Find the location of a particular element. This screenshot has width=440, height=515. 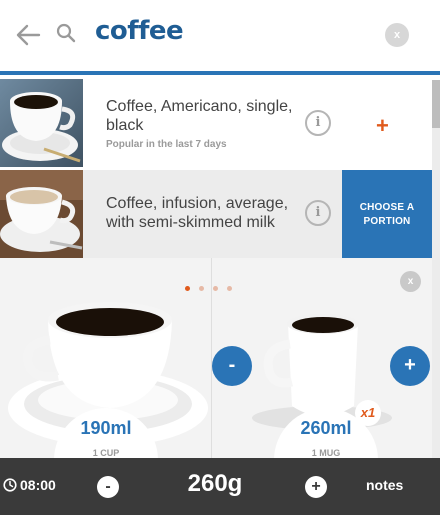

header-divider is located at coordinates (220, 73).